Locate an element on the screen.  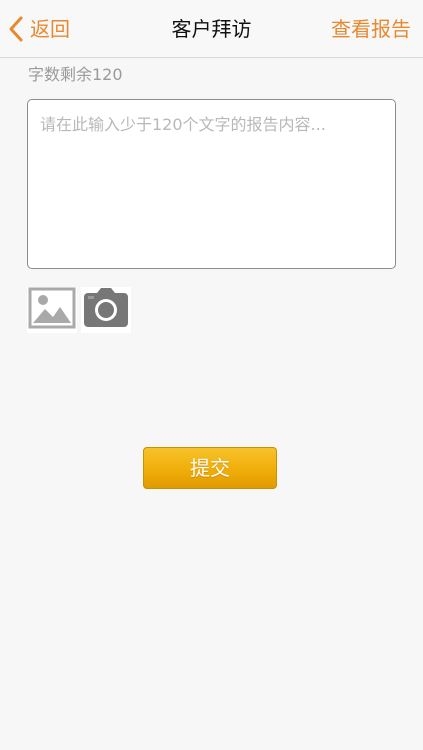
image-gallery-icon is located at coordinates (52, 310).